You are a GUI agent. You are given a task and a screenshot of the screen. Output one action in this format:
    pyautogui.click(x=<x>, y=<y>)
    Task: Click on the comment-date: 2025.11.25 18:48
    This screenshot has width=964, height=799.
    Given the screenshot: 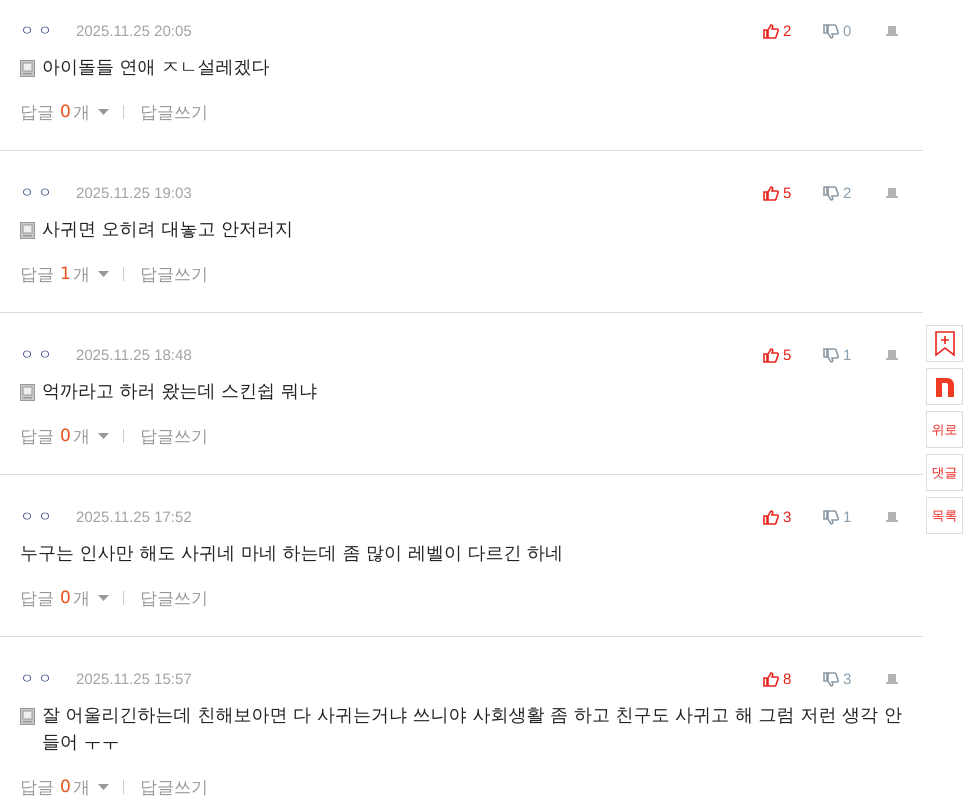 What is the action you would take?
    pyautogui.click(x=134, y=355)
    